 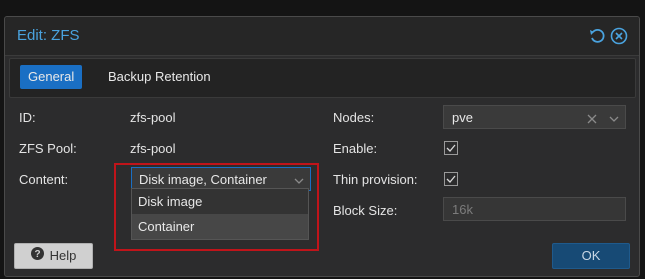 I want to click on dropdown-option-disk-image: Disk image, so click(x=220, y=201).